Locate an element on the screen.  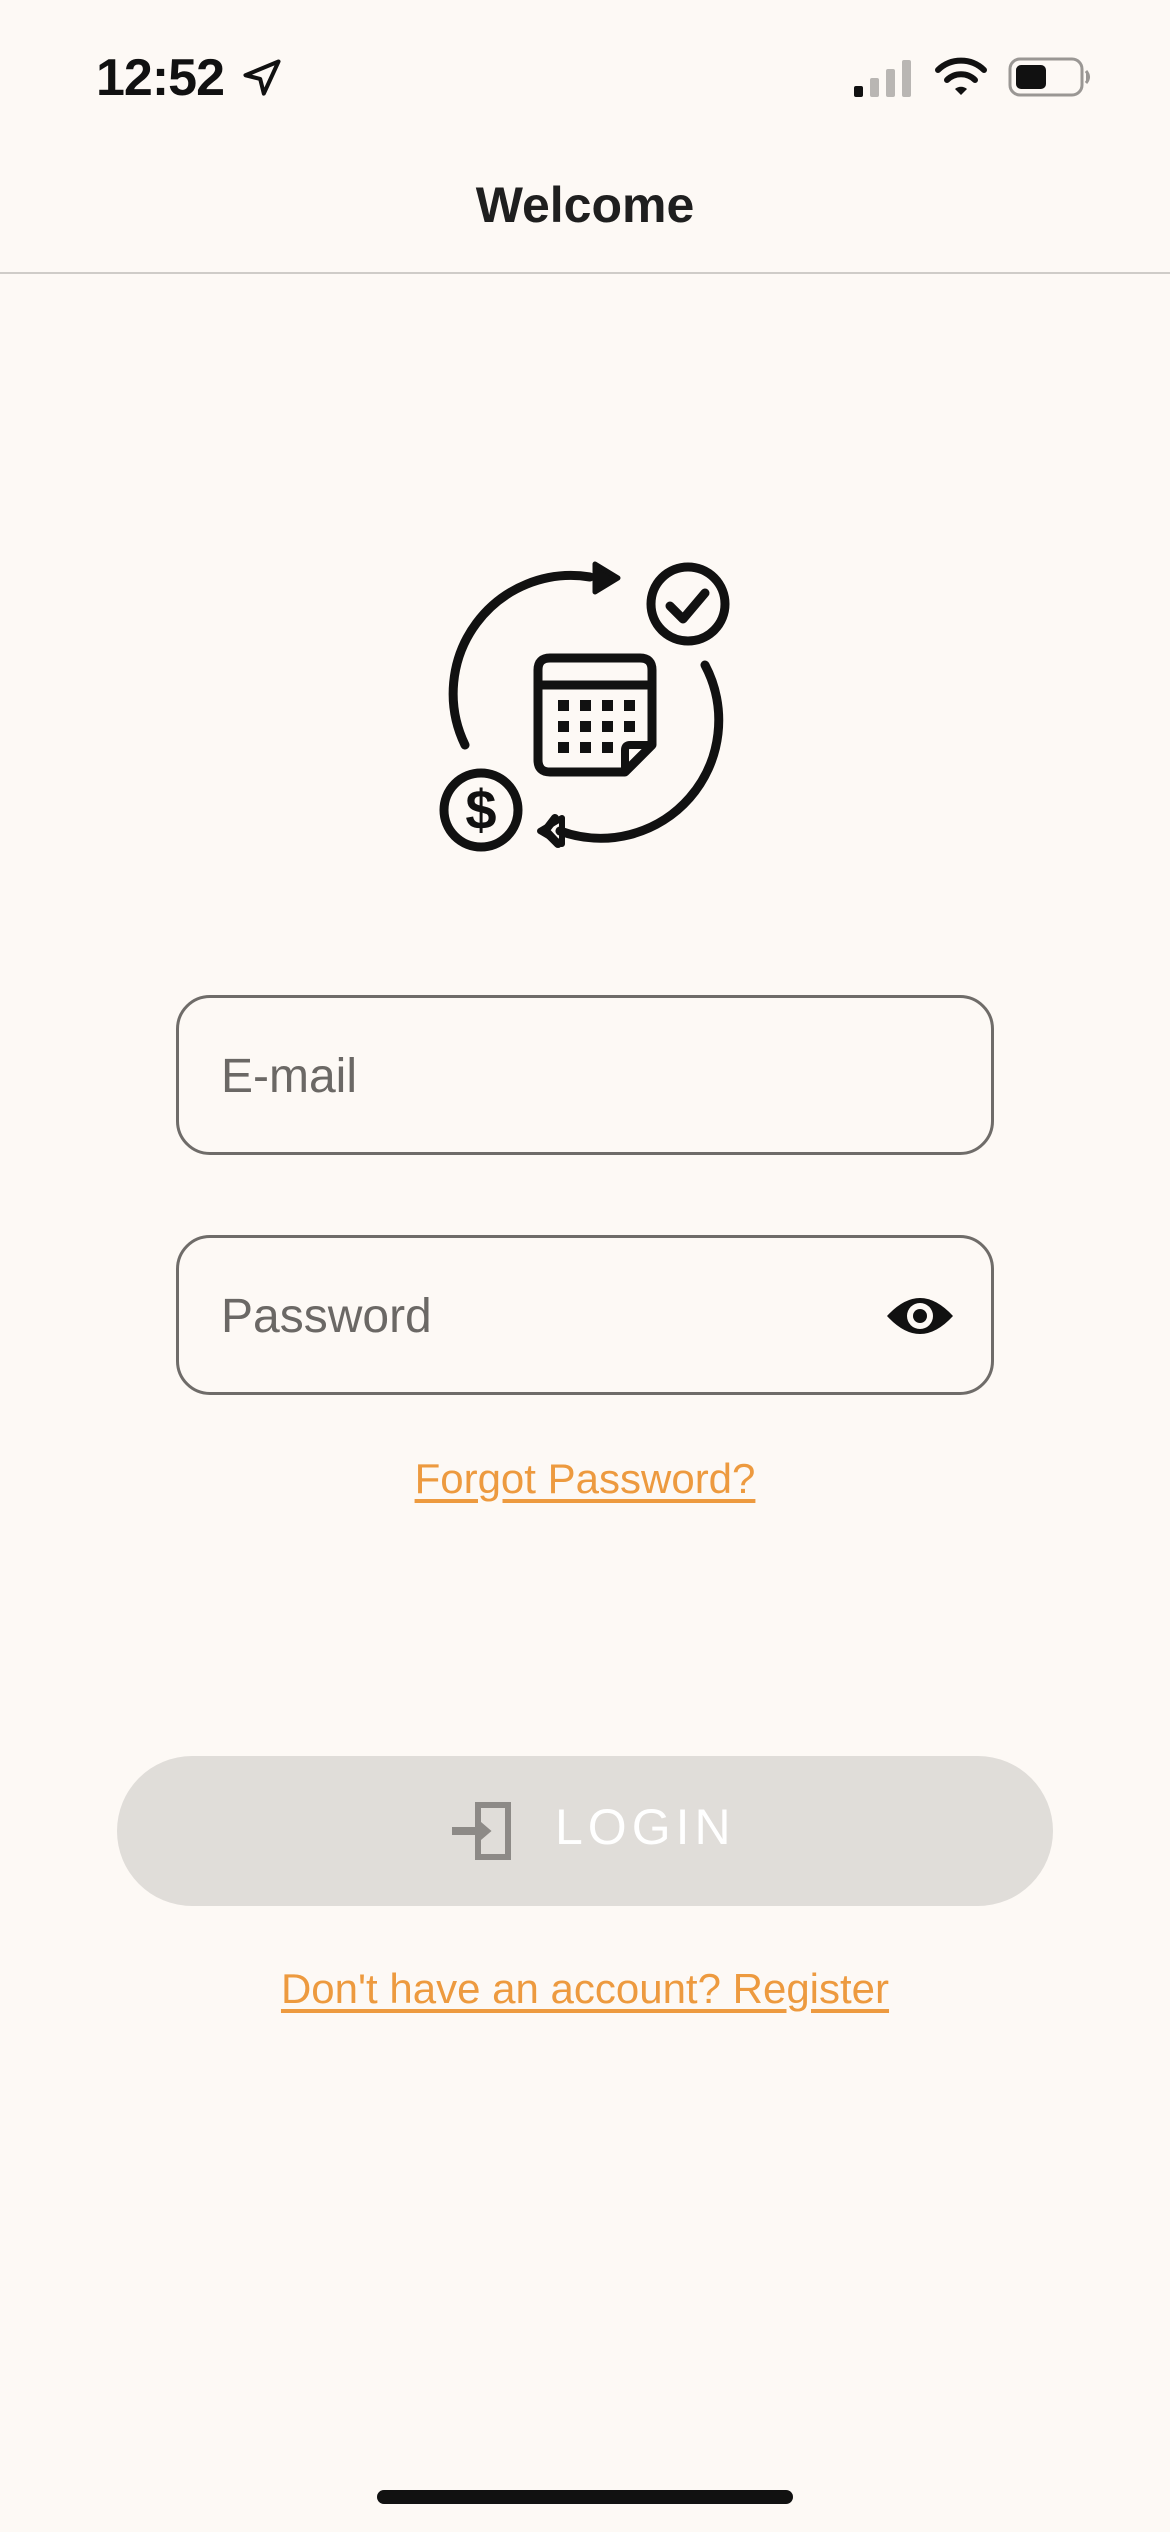
password-field is located at coordinates (585, 1315).